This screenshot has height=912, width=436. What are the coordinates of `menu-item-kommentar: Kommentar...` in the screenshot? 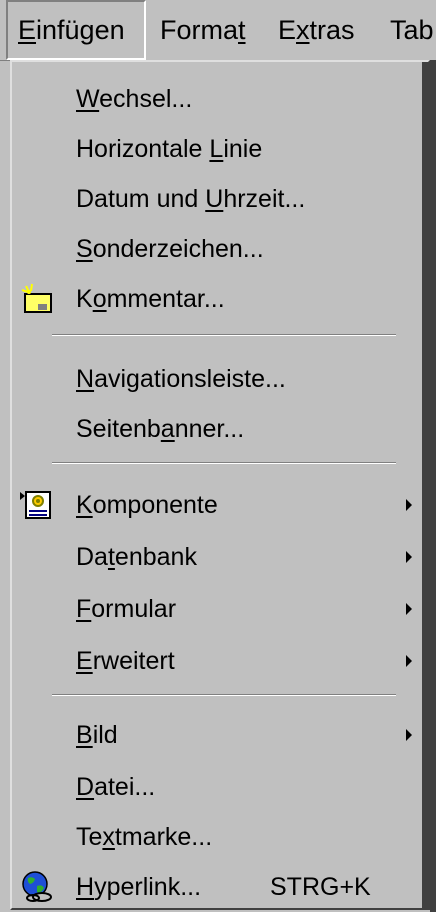 It's located at (217, 299).